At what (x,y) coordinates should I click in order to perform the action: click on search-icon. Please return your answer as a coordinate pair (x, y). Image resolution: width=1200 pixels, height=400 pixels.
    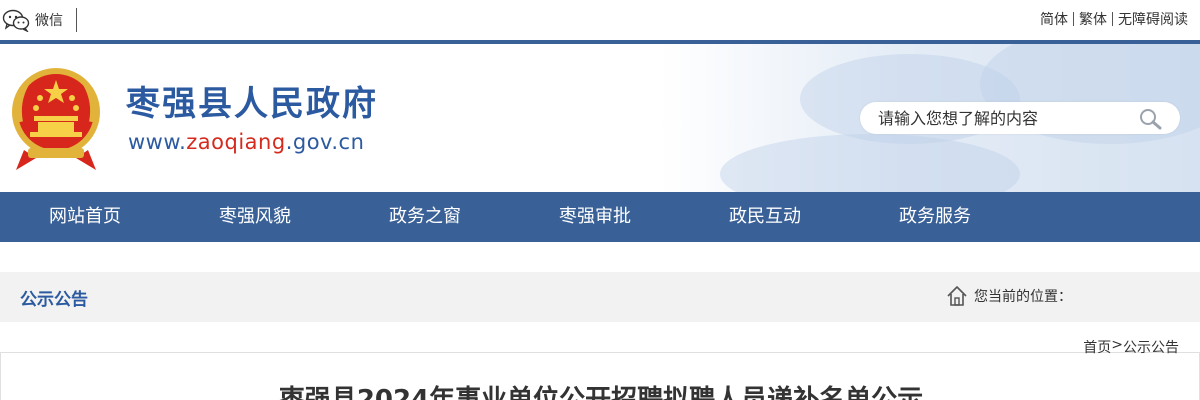
    Looking at the image, I should click on (1150, 119).